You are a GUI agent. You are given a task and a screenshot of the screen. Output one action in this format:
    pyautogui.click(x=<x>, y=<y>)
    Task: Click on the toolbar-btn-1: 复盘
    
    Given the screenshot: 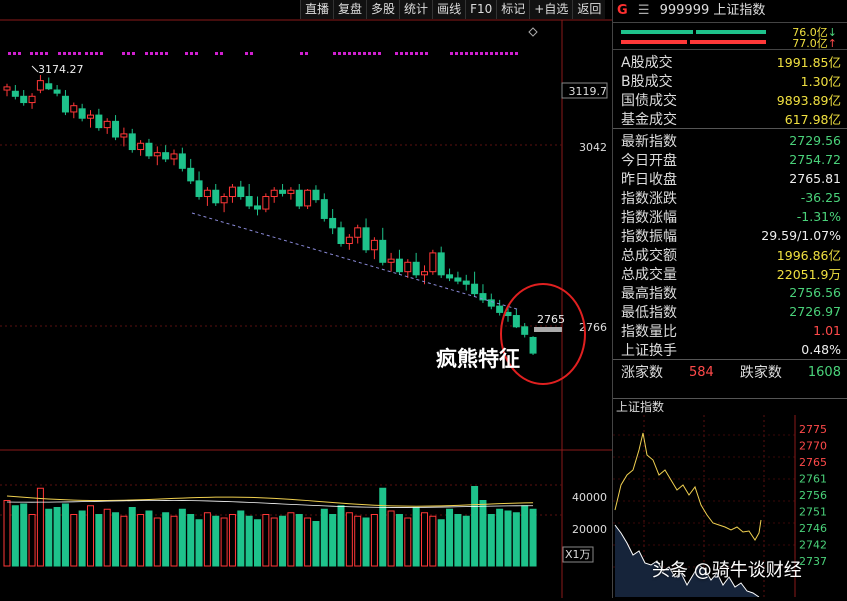 What is the action you would take?
    pyautogui.click(x=350, y=9)
    